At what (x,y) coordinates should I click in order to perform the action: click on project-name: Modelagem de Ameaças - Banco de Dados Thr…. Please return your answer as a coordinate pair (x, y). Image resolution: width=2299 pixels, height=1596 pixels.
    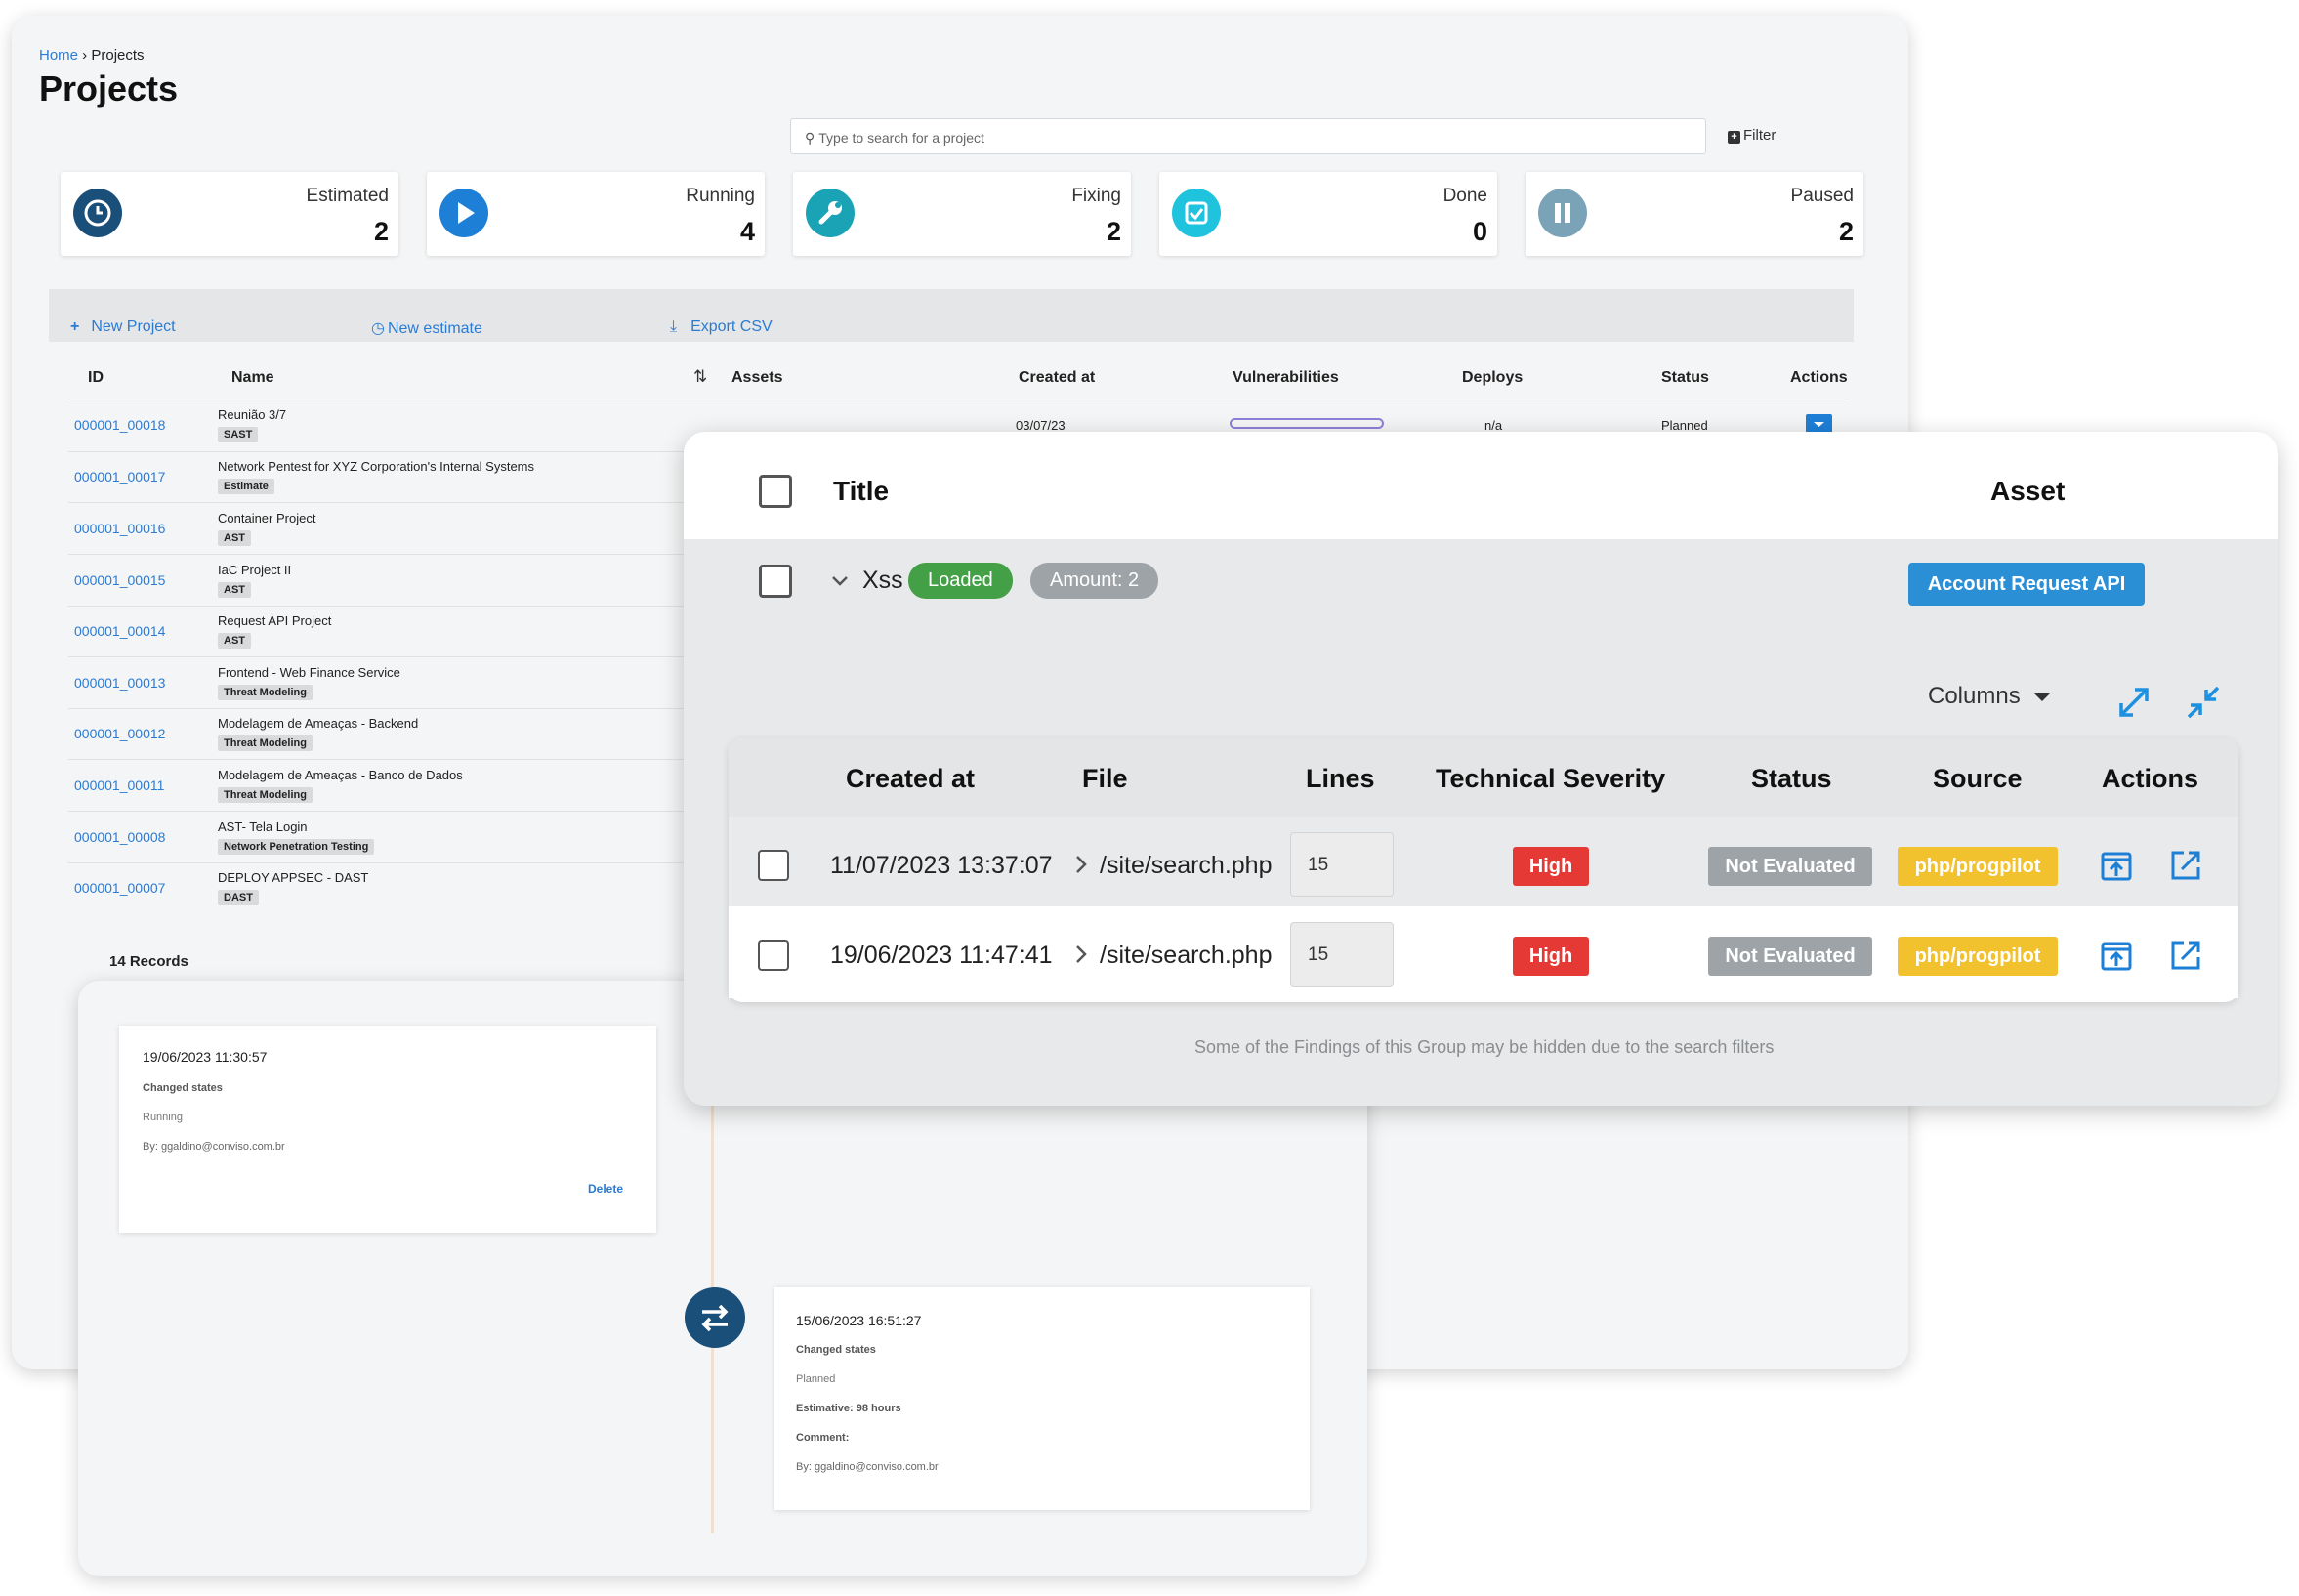
    Looking at the image, I should click on (340, 785).